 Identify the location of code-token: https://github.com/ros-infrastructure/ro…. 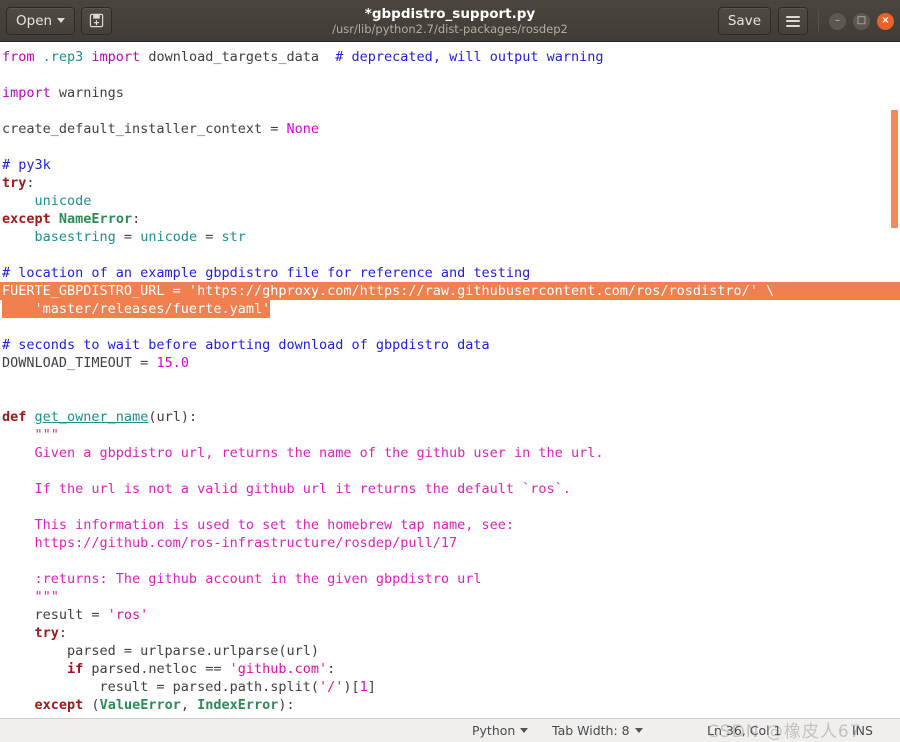
(230, 543).